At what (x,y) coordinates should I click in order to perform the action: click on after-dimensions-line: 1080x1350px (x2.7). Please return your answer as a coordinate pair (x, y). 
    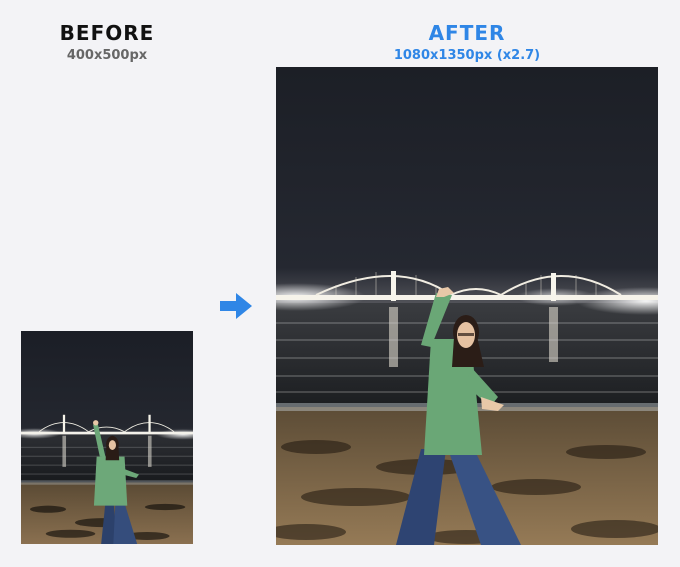
    Looking at the image, I should click on (467, 56).